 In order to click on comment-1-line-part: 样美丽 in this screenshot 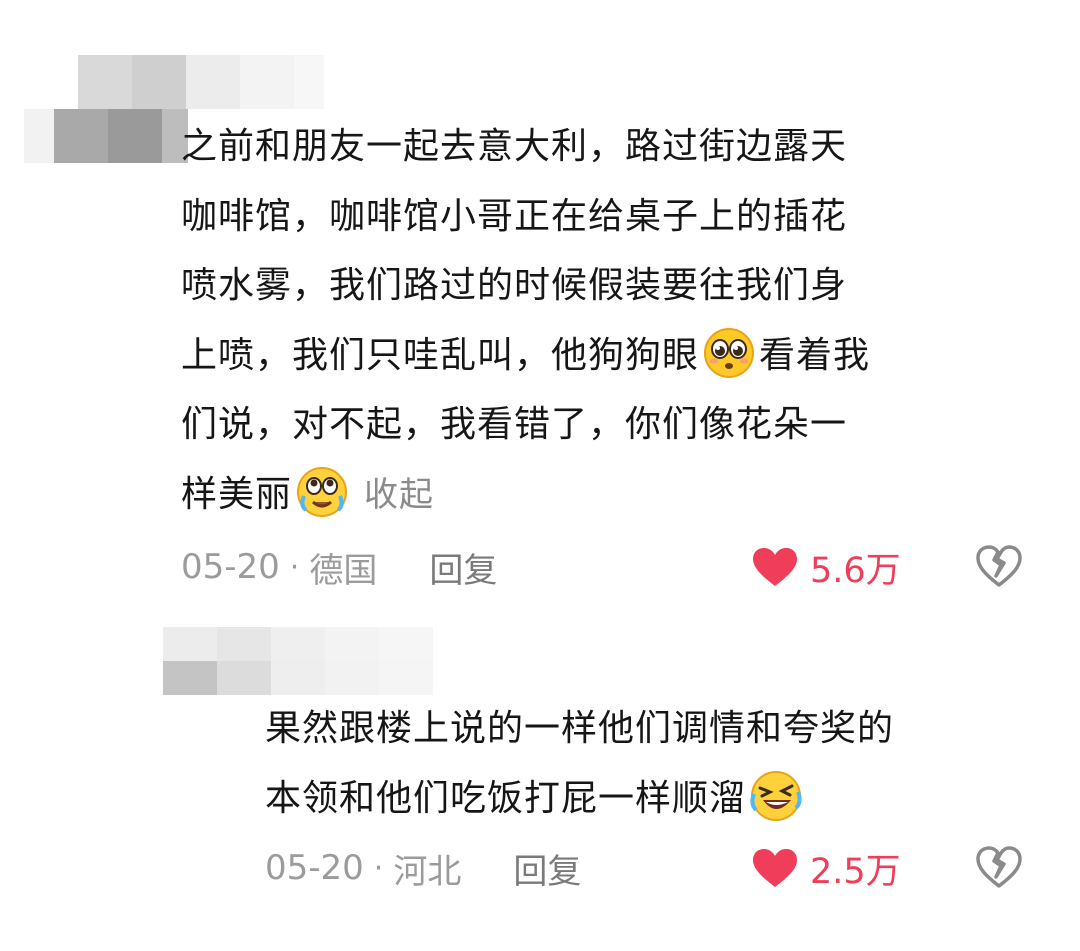, I will do `click(237, 494)`.